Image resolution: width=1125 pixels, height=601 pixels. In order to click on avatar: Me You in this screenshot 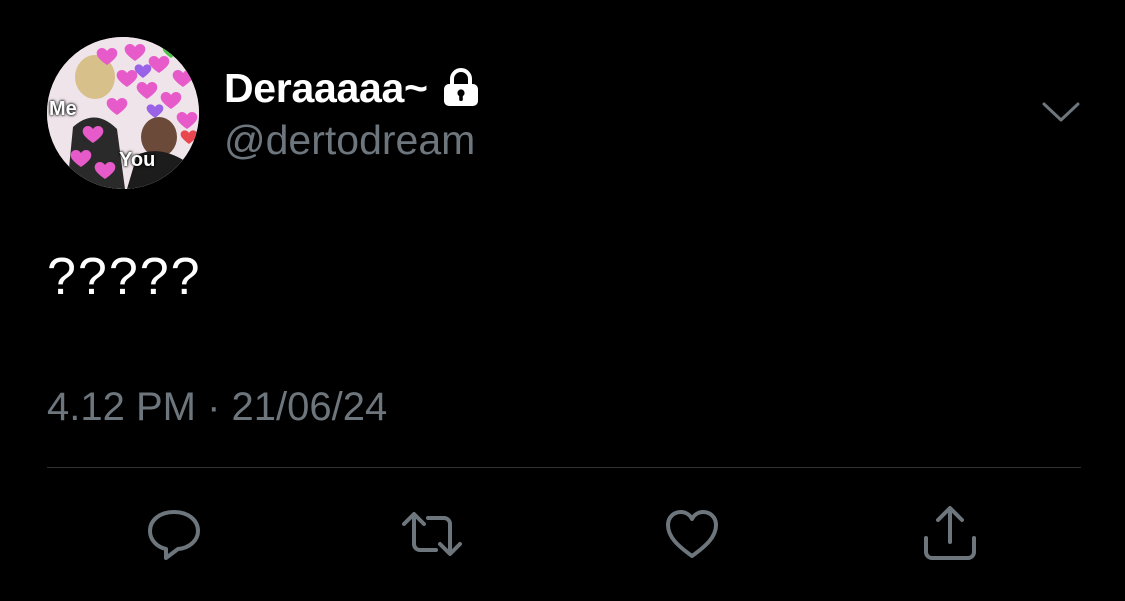, I will do `click(123, 113)`.